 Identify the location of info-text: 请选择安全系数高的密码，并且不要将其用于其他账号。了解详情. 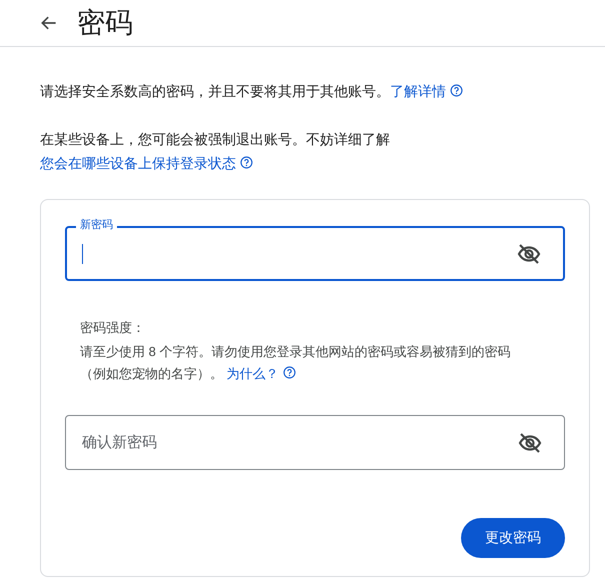
(310, 91).